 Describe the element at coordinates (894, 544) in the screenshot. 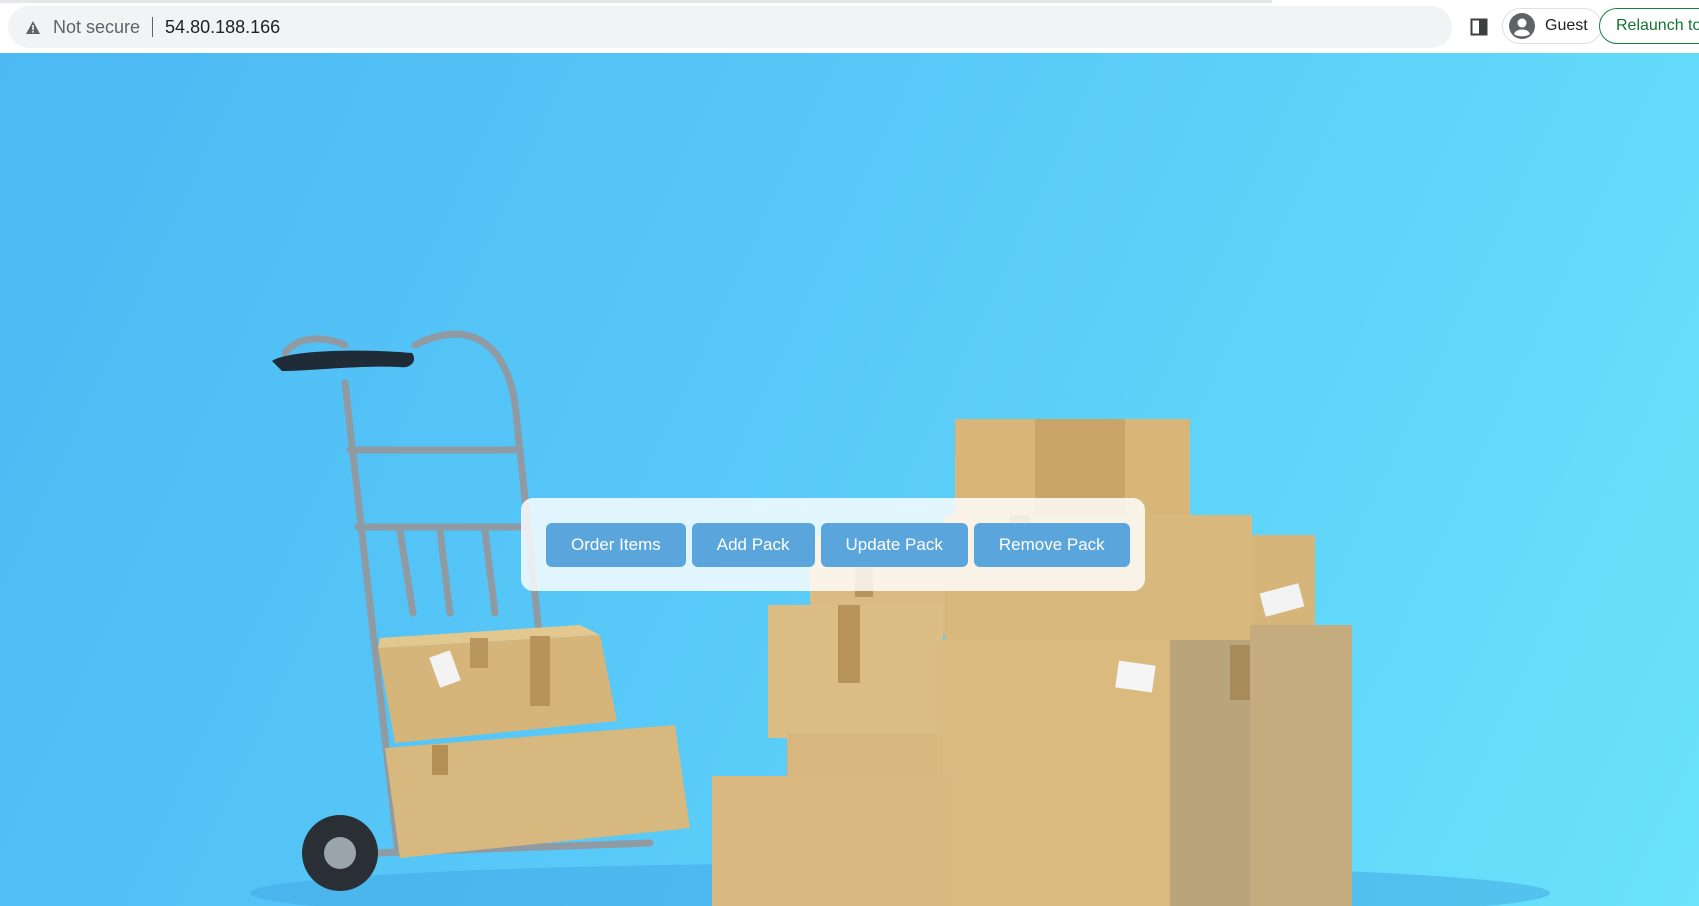

I see `update-pack-button: Update Pack` at that location.